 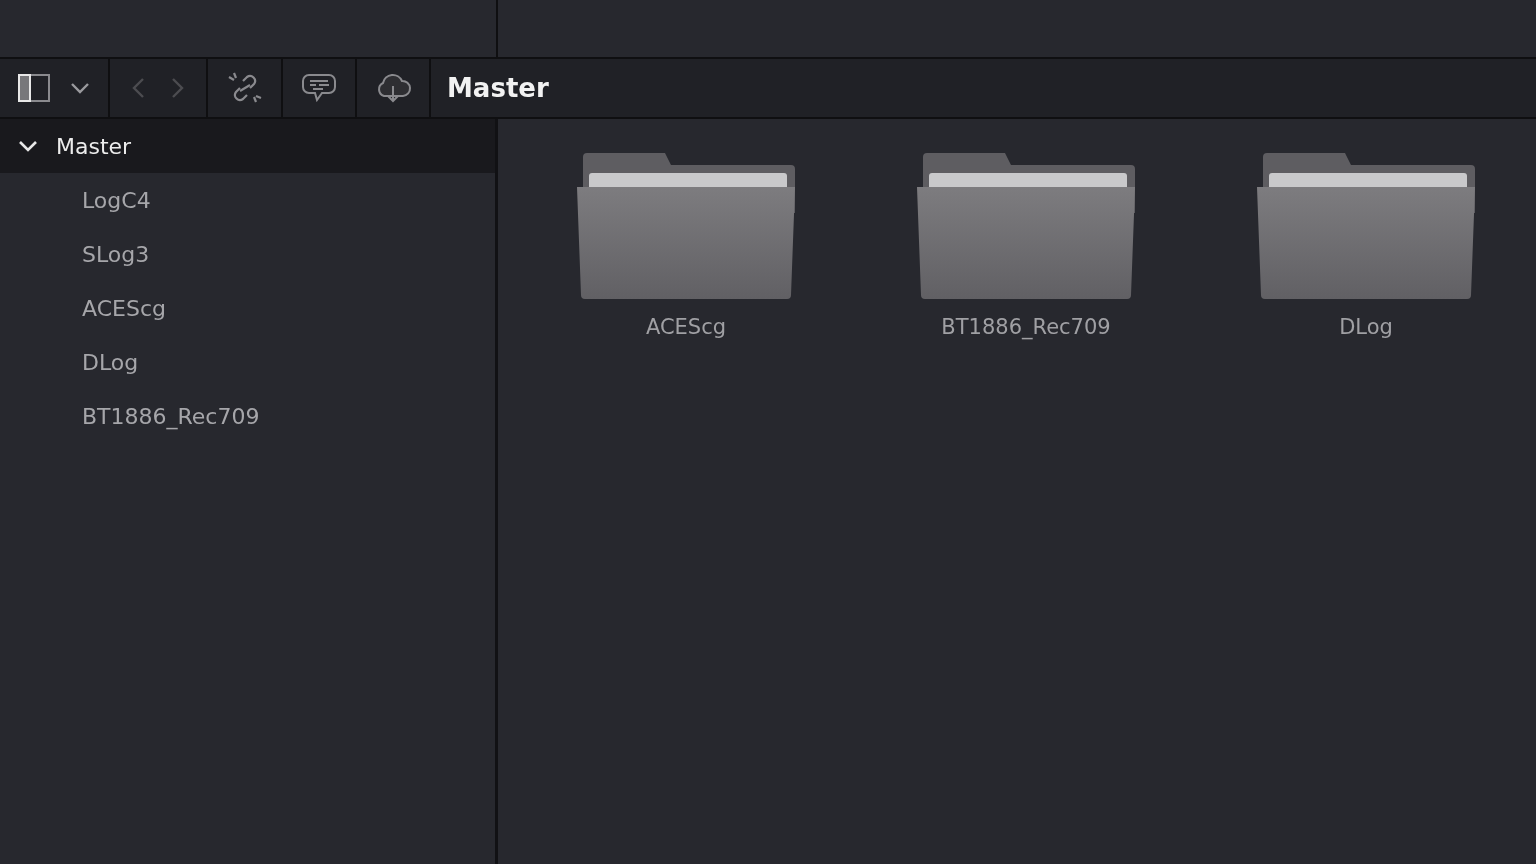 What do you see at coordinates (247, 254) in the screenshot?
I see `tree-item: SLog3` at bounding box center [247, 254].